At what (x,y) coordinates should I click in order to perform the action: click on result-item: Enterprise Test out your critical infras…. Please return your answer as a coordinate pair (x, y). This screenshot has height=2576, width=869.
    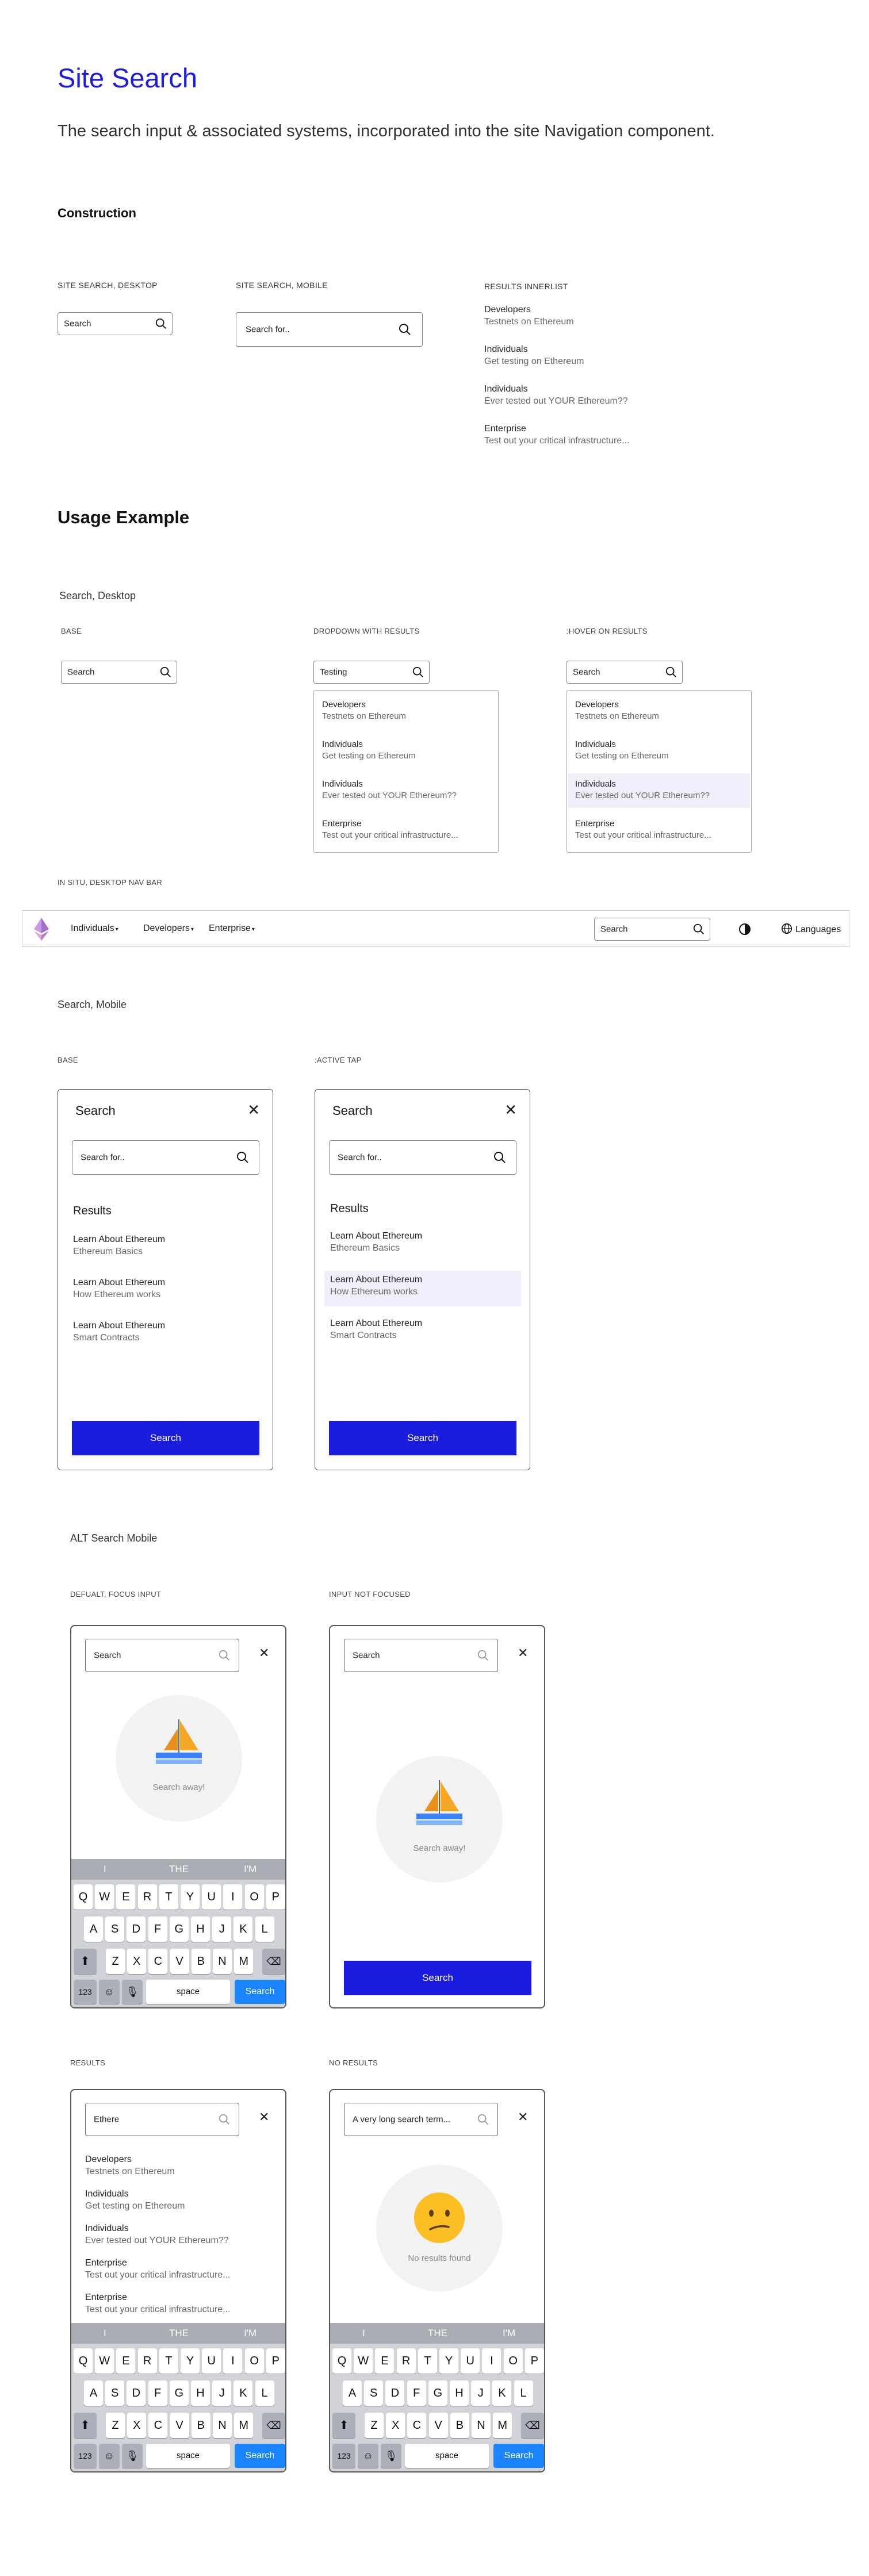
    Looking at the image, I should click on (557, 435).